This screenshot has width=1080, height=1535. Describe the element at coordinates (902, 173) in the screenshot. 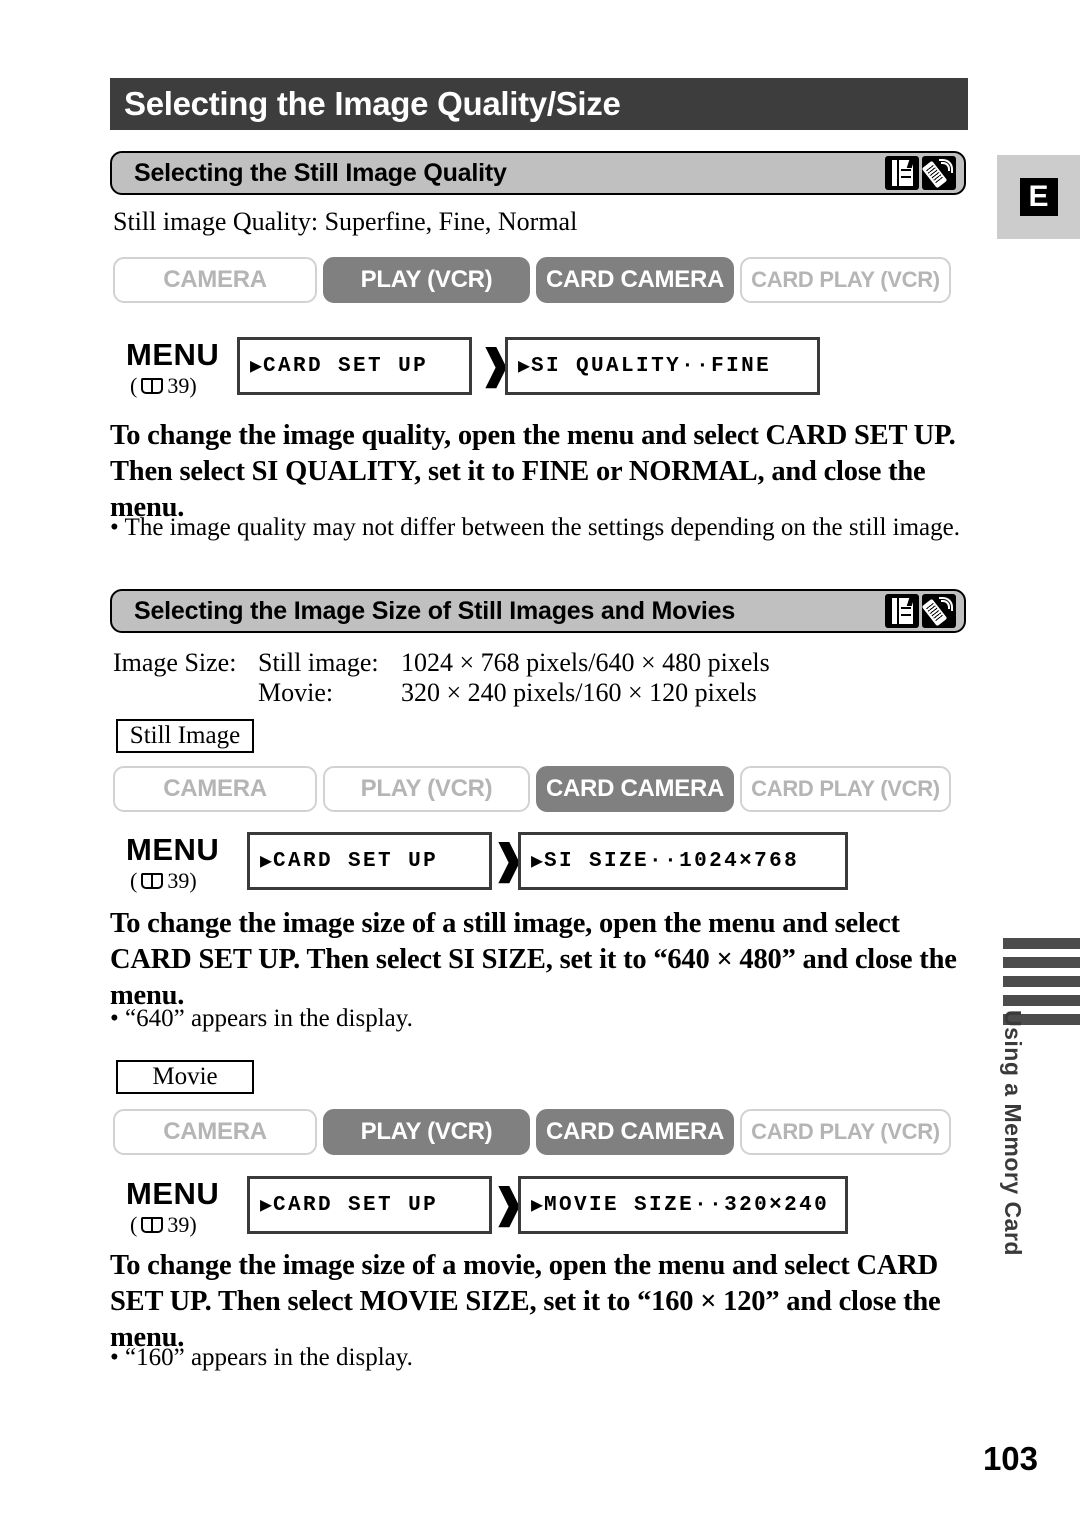

I see `memory-card-icon` at that location.